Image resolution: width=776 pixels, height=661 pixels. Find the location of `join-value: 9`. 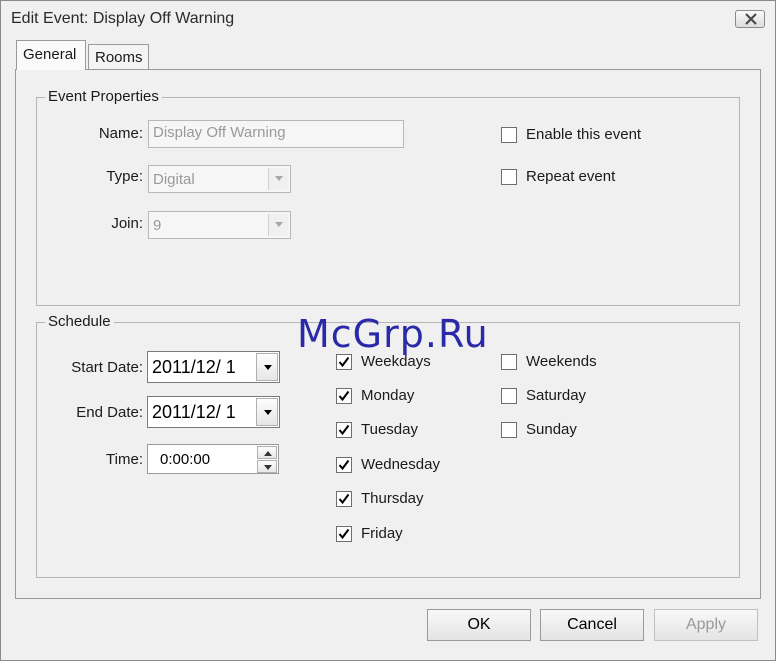

join-value: 9 is located at coordinates (157, 225).